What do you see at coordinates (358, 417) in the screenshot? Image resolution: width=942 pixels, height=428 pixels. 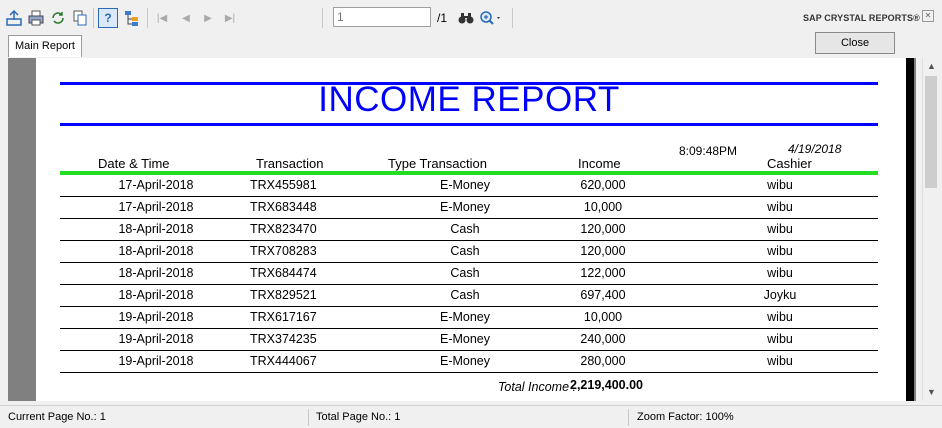 I see `status-total-page: Total Page No.: 1` at bounding box center [358, 417].